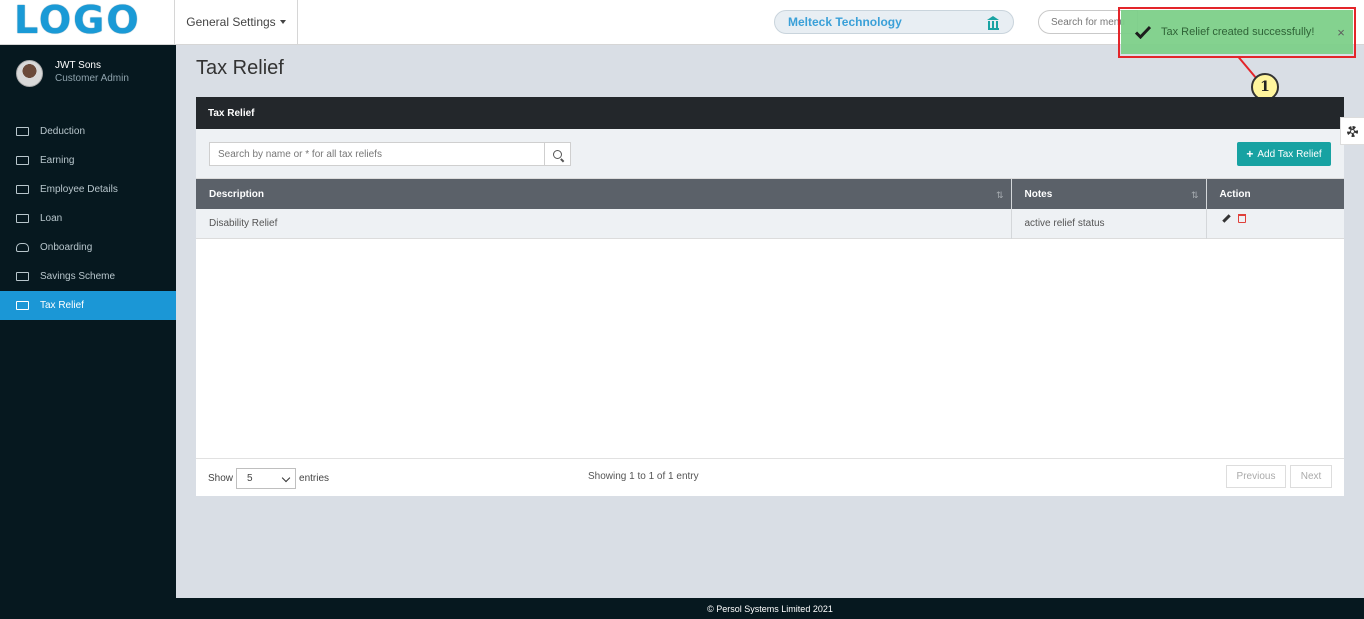 Image resolution: width=1364 pixels, height=619 pixels. What do you see at coordinates (1256, 476) in the screenshot?
I see `previous-button: Previous` at bounding box center [1256, 476].